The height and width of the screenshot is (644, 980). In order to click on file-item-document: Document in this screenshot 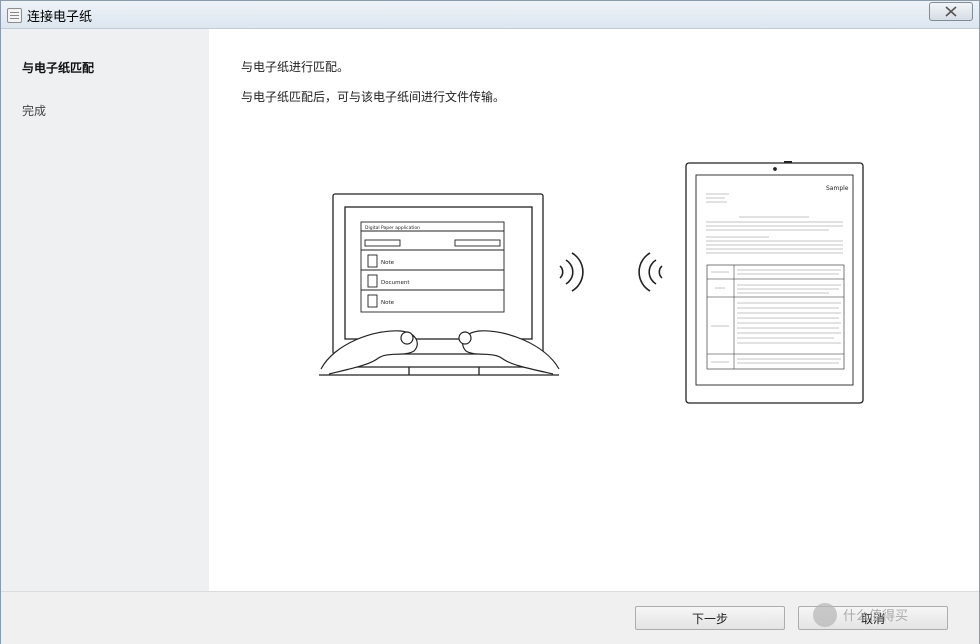, I will do `click(395, 283)`.